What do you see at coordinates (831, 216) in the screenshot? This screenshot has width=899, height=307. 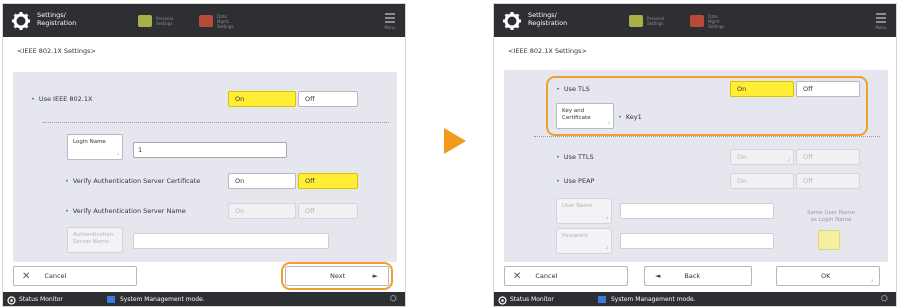 I see `same-user-label: Same User Name as Login Name` at bounding box center [831, 216].